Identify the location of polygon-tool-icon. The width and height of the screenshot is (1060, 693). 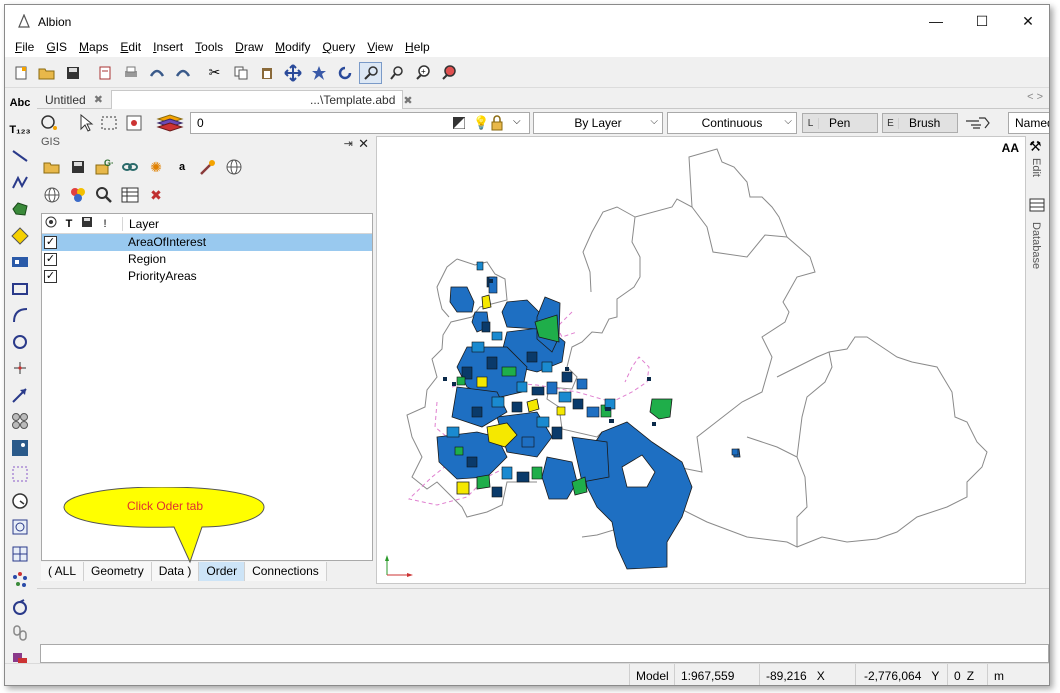
(20, 209).